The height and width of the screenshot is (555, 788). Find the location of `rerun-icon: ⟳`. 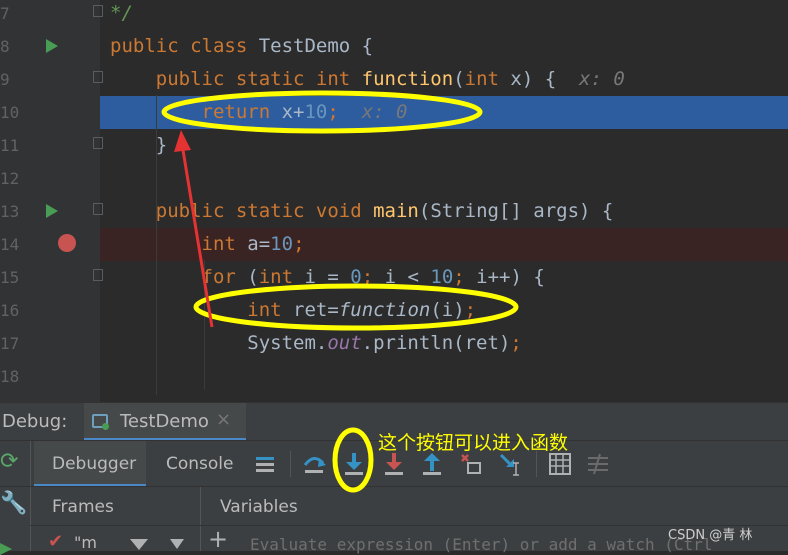

rerun-icon: ⟳ is located at coordinates (9, 461).